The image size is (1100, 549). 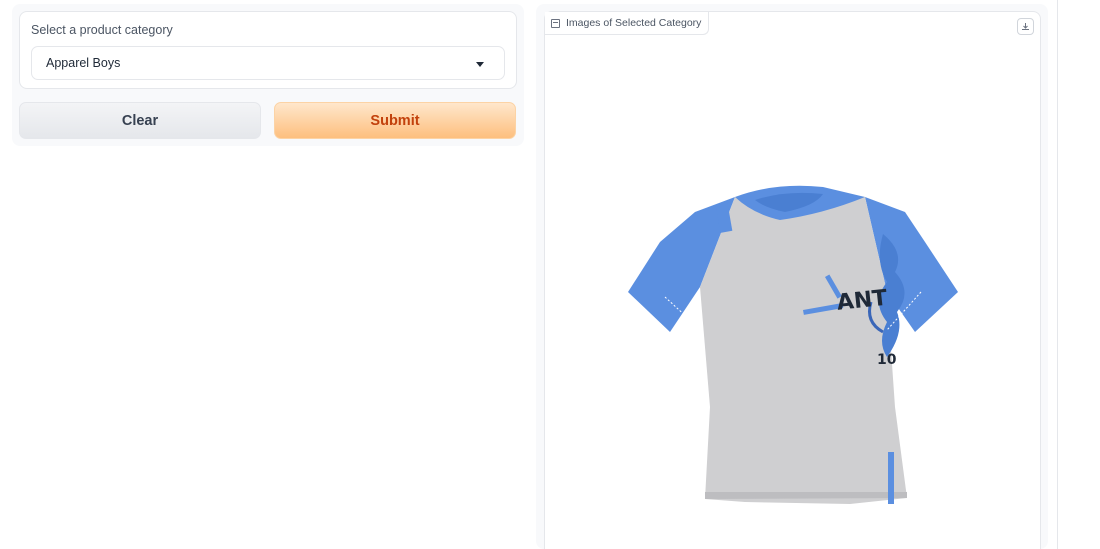 I want to click on gallery-label: Images of Selected Category, so click(x=627, y=23).